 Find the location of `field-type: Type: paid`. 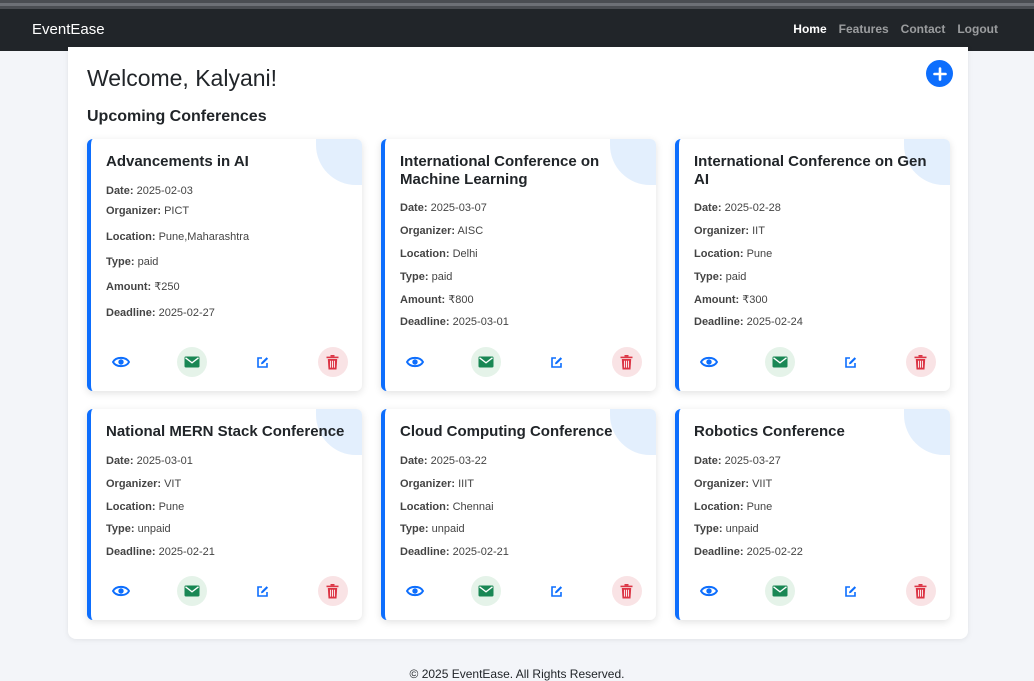

field-type: Type: paid is located at coordinates (132, 262).